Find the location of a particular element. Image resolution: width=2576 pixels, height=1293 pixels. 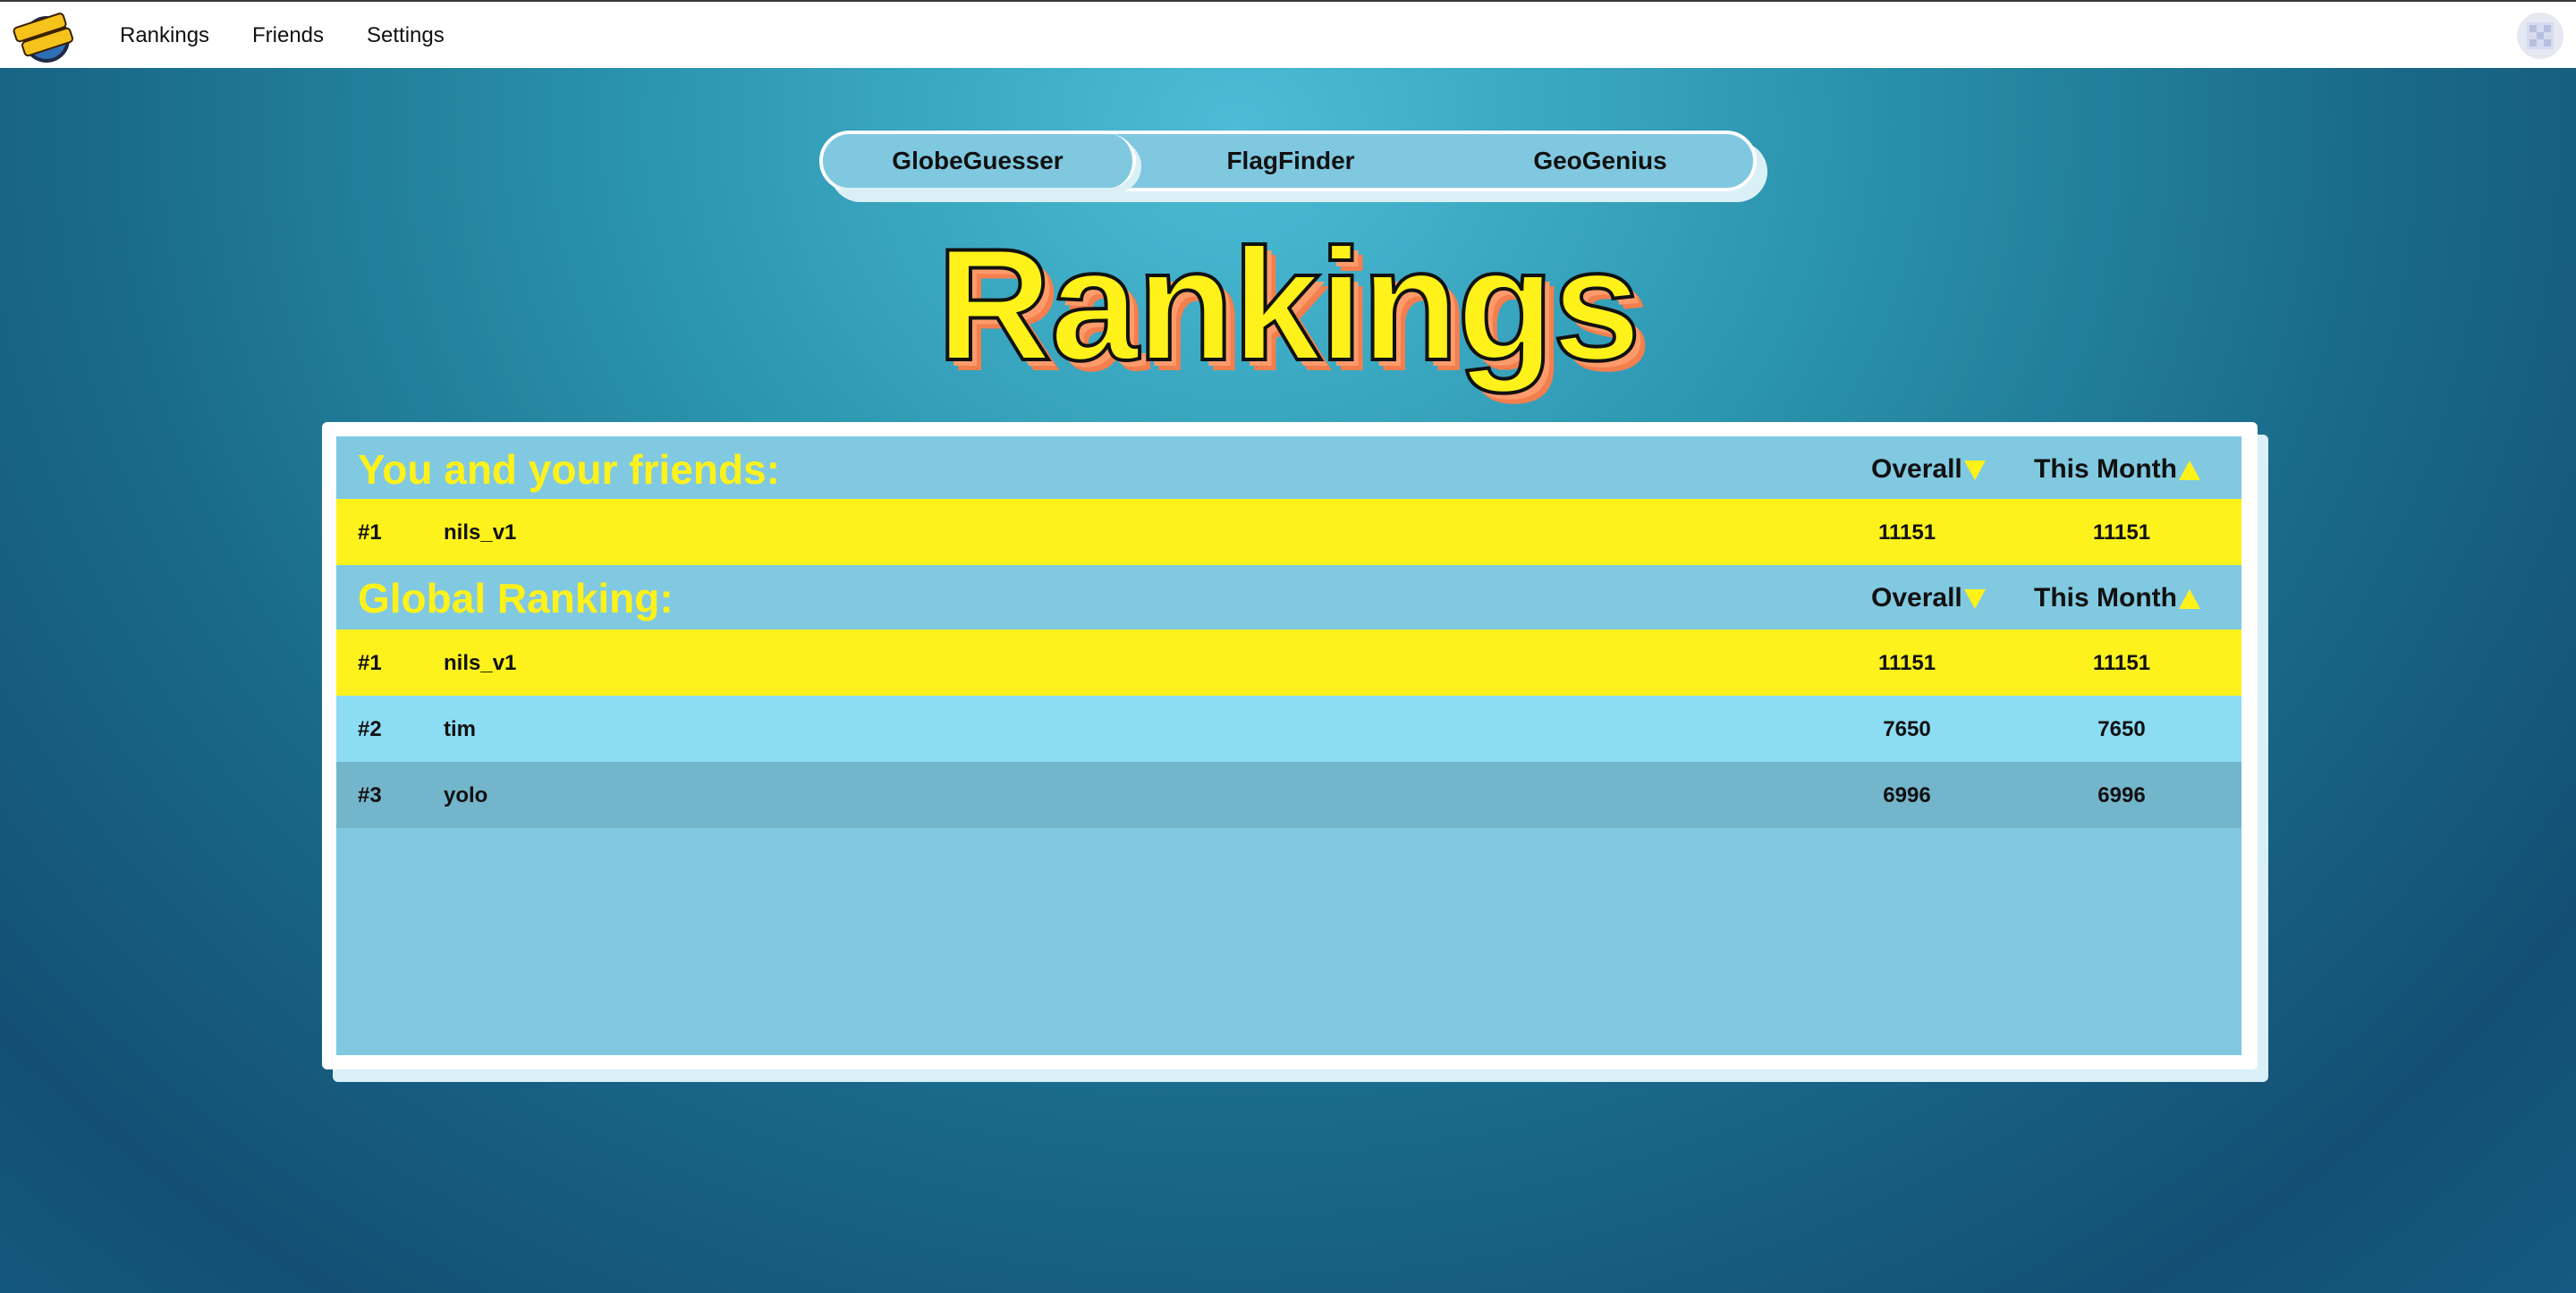

row-overall: 7650 is located at coordinates (1907, 729).